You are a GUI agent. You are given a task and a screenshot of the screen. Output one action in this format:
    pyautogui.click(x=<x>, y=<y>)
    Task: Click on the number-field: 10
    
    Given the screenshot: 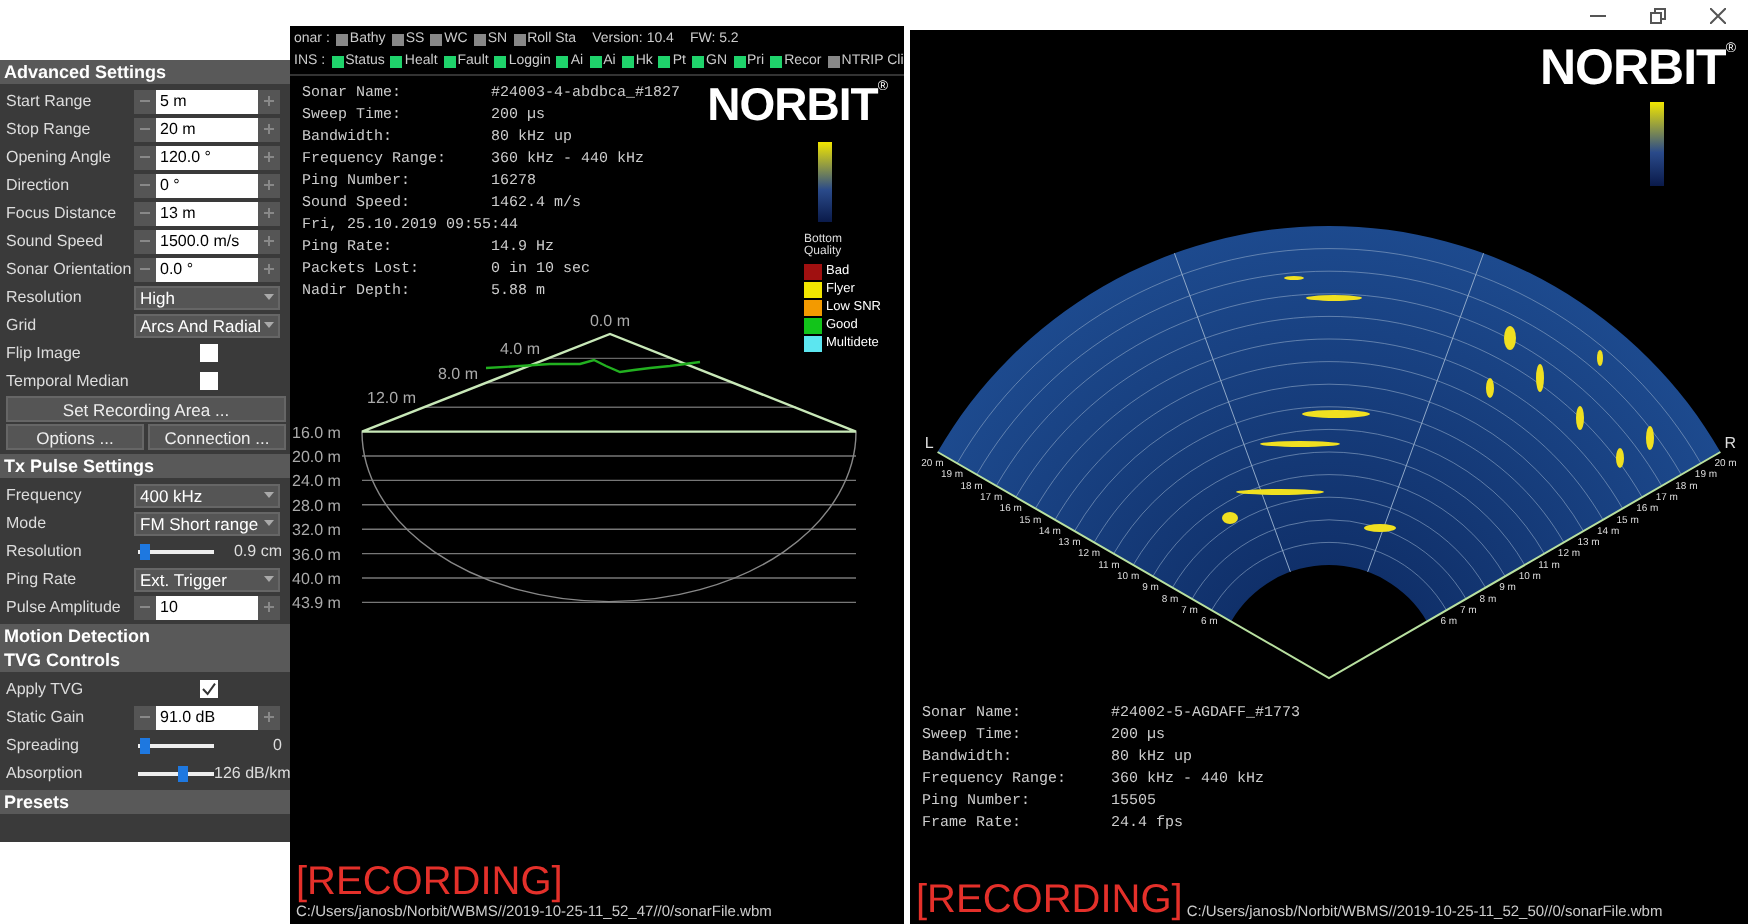 What is the action you would take?
    pyautogui.click(x=207, y=607)
    